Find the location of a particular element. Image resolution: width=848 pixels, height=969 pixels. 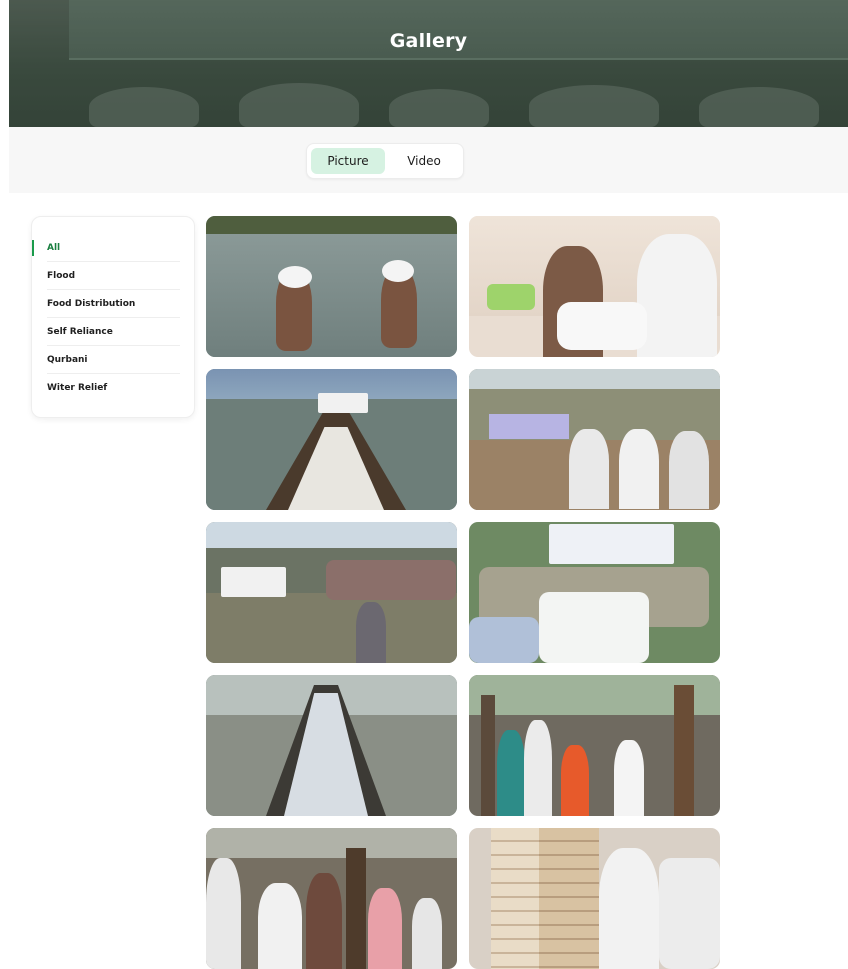

category-label: Qurbani is located at coordinates (67, 360).